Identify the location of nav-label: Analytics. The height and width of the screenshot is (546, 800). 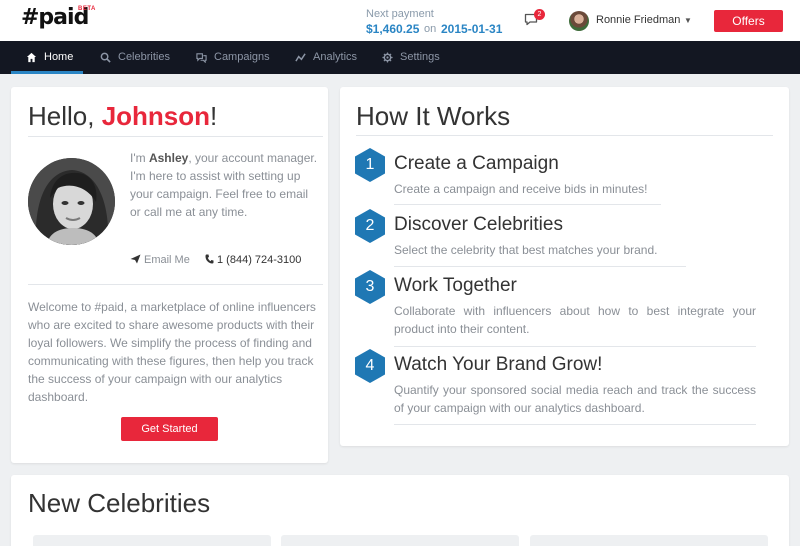
(335, 57).